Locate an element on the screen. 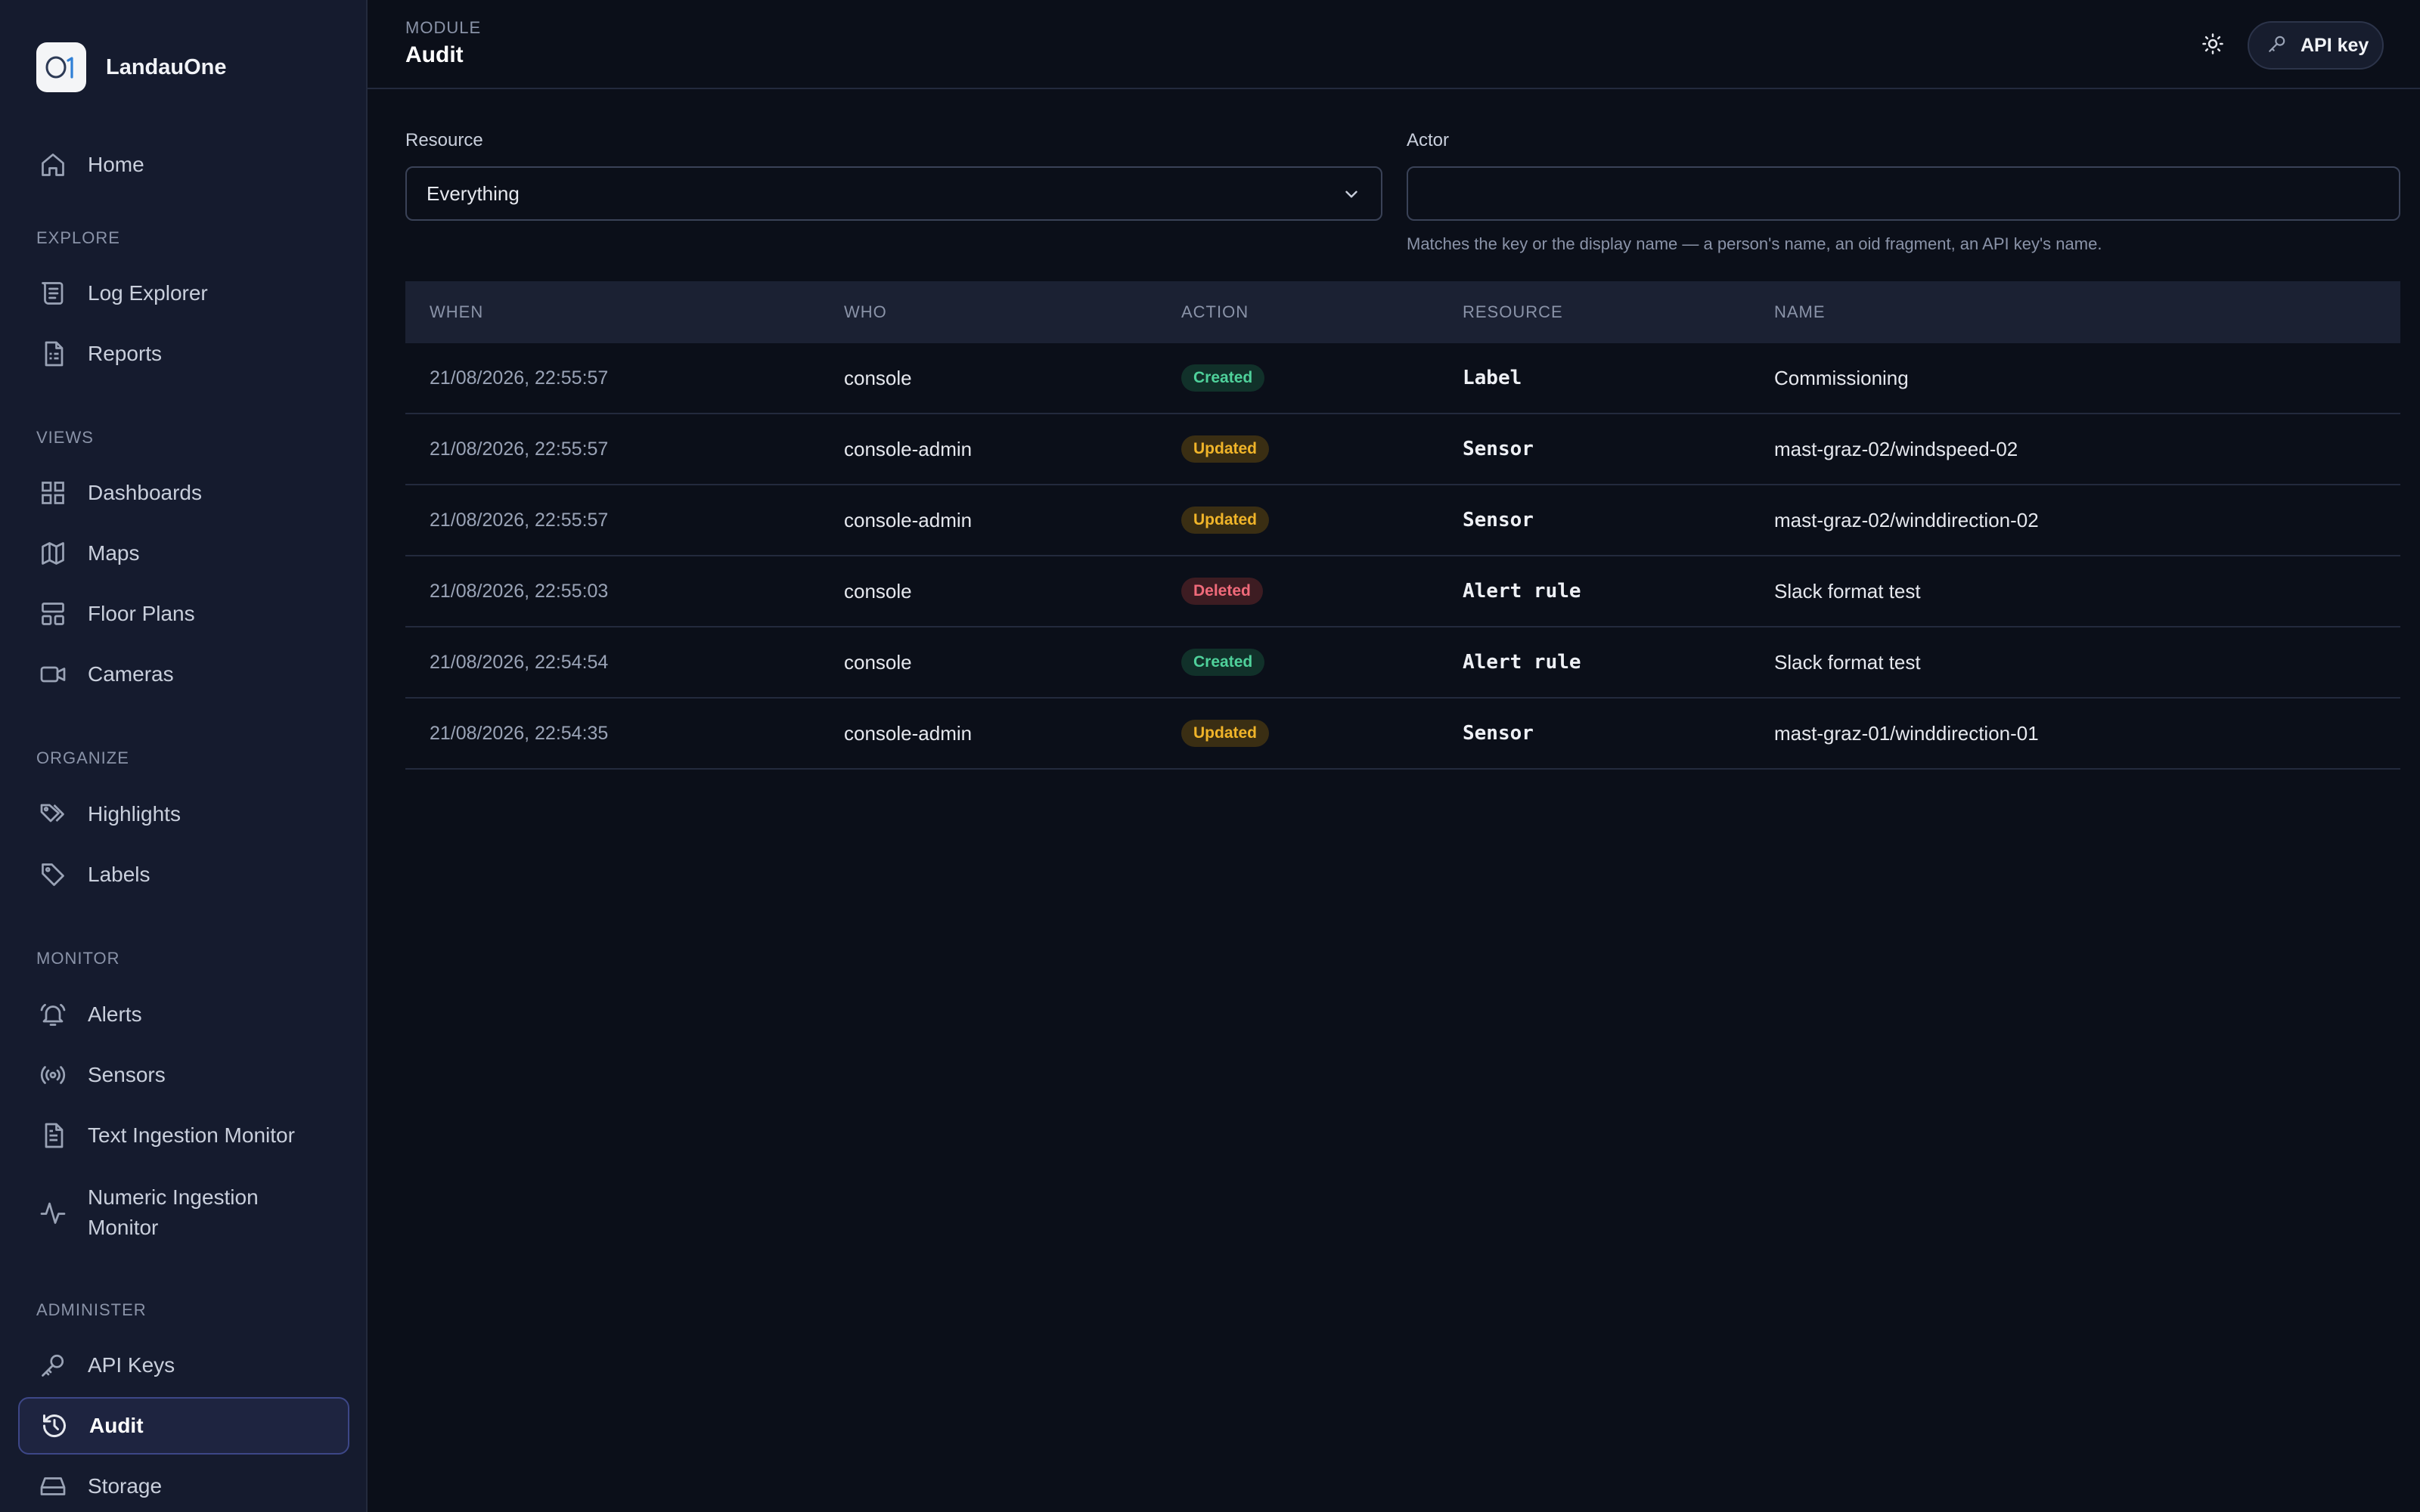  resource-select: Everything is located at coordinates (893, 193).